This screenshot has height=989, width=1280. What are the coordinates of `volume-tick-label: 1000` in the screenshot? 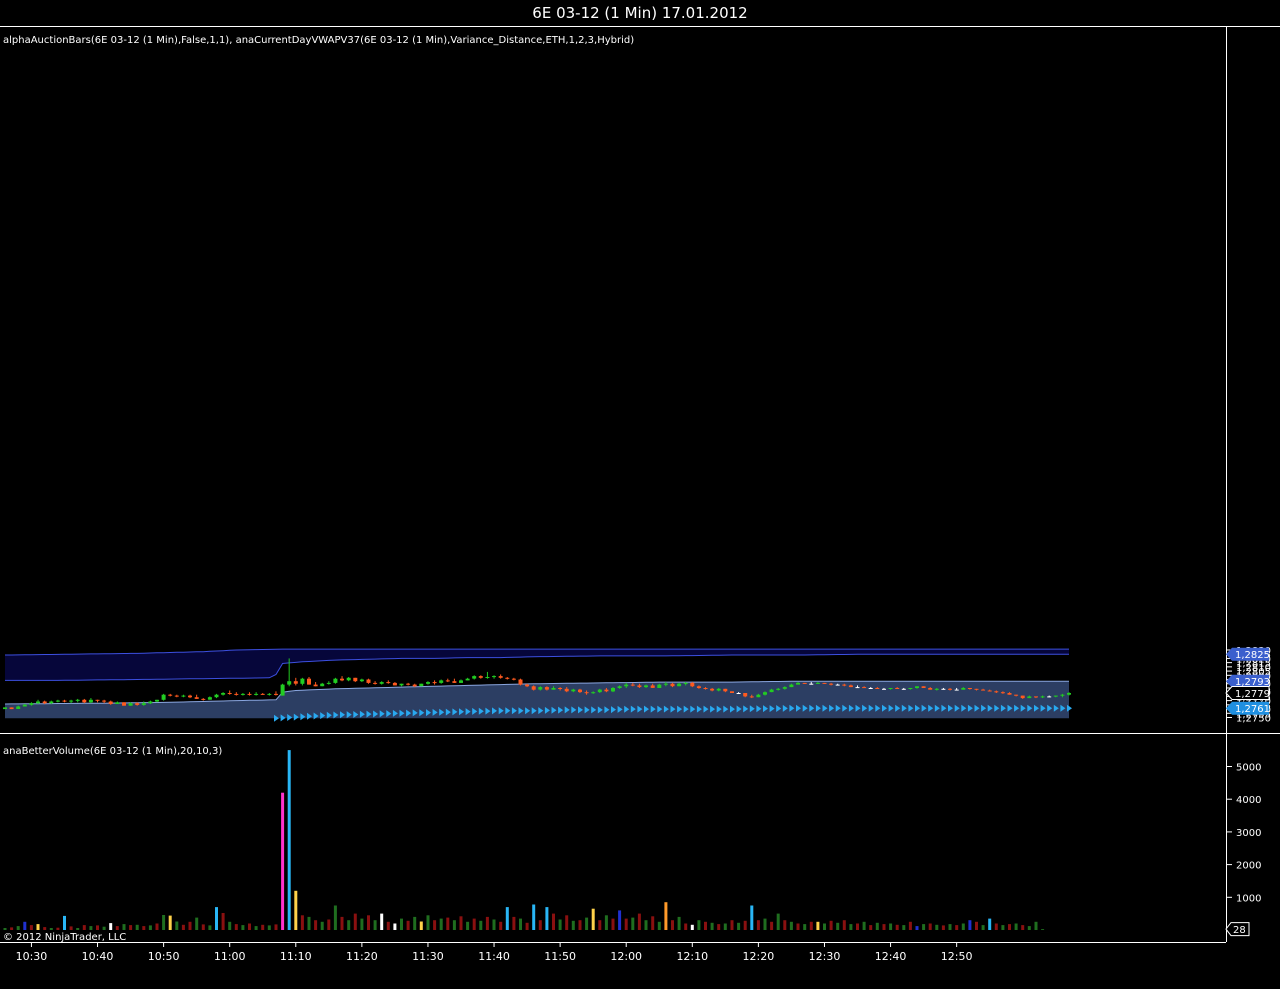 It's located at (1248, 898).